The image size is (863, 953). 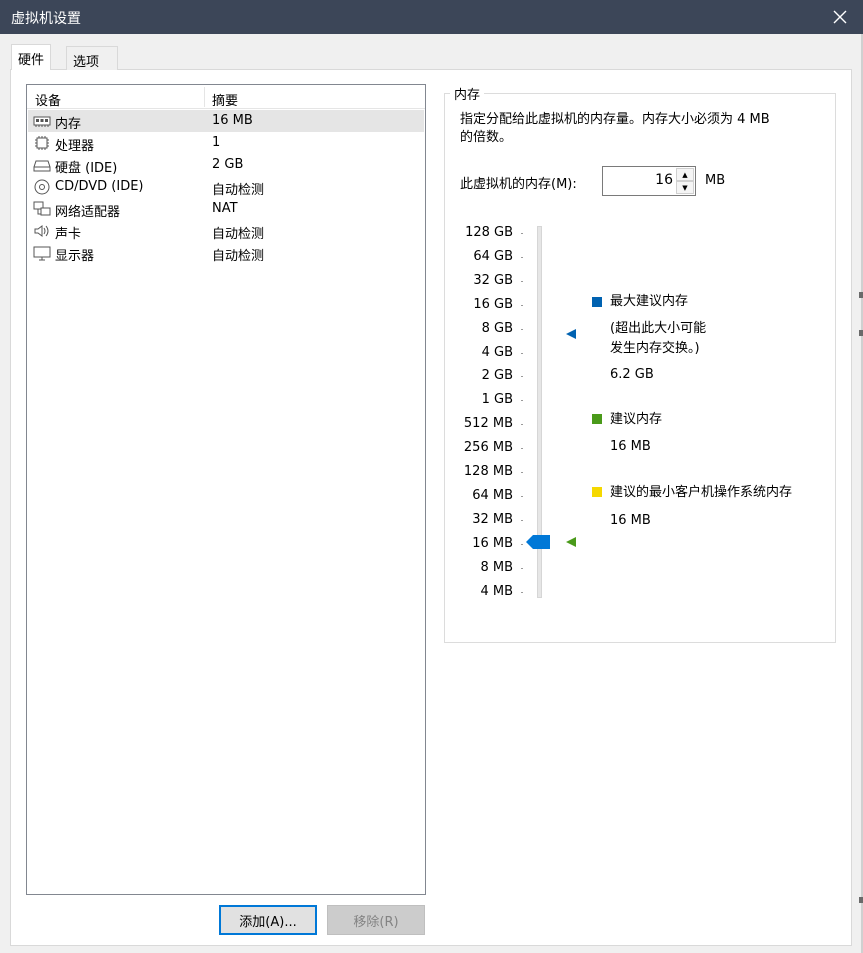 I want to click on close-icon, so click(x=840, y=17).